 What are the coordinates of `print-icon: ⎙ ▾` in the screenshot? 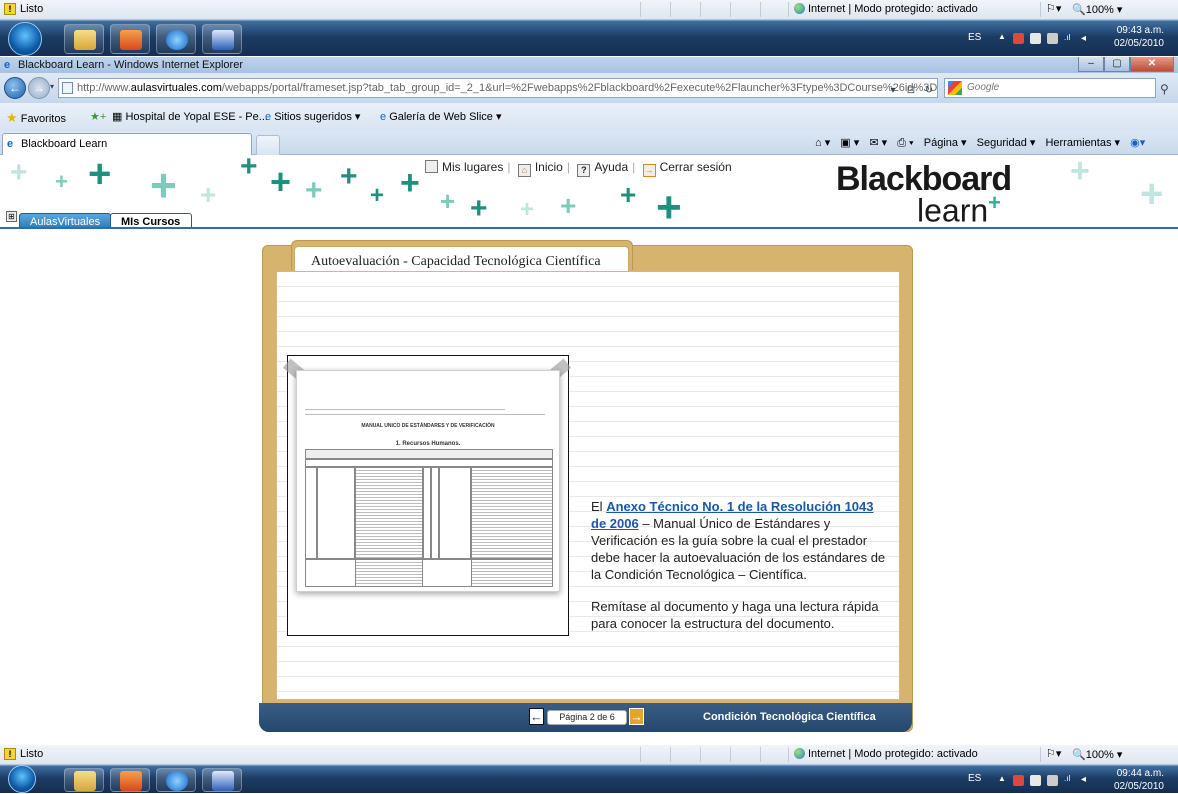 It's located at (905, 143).